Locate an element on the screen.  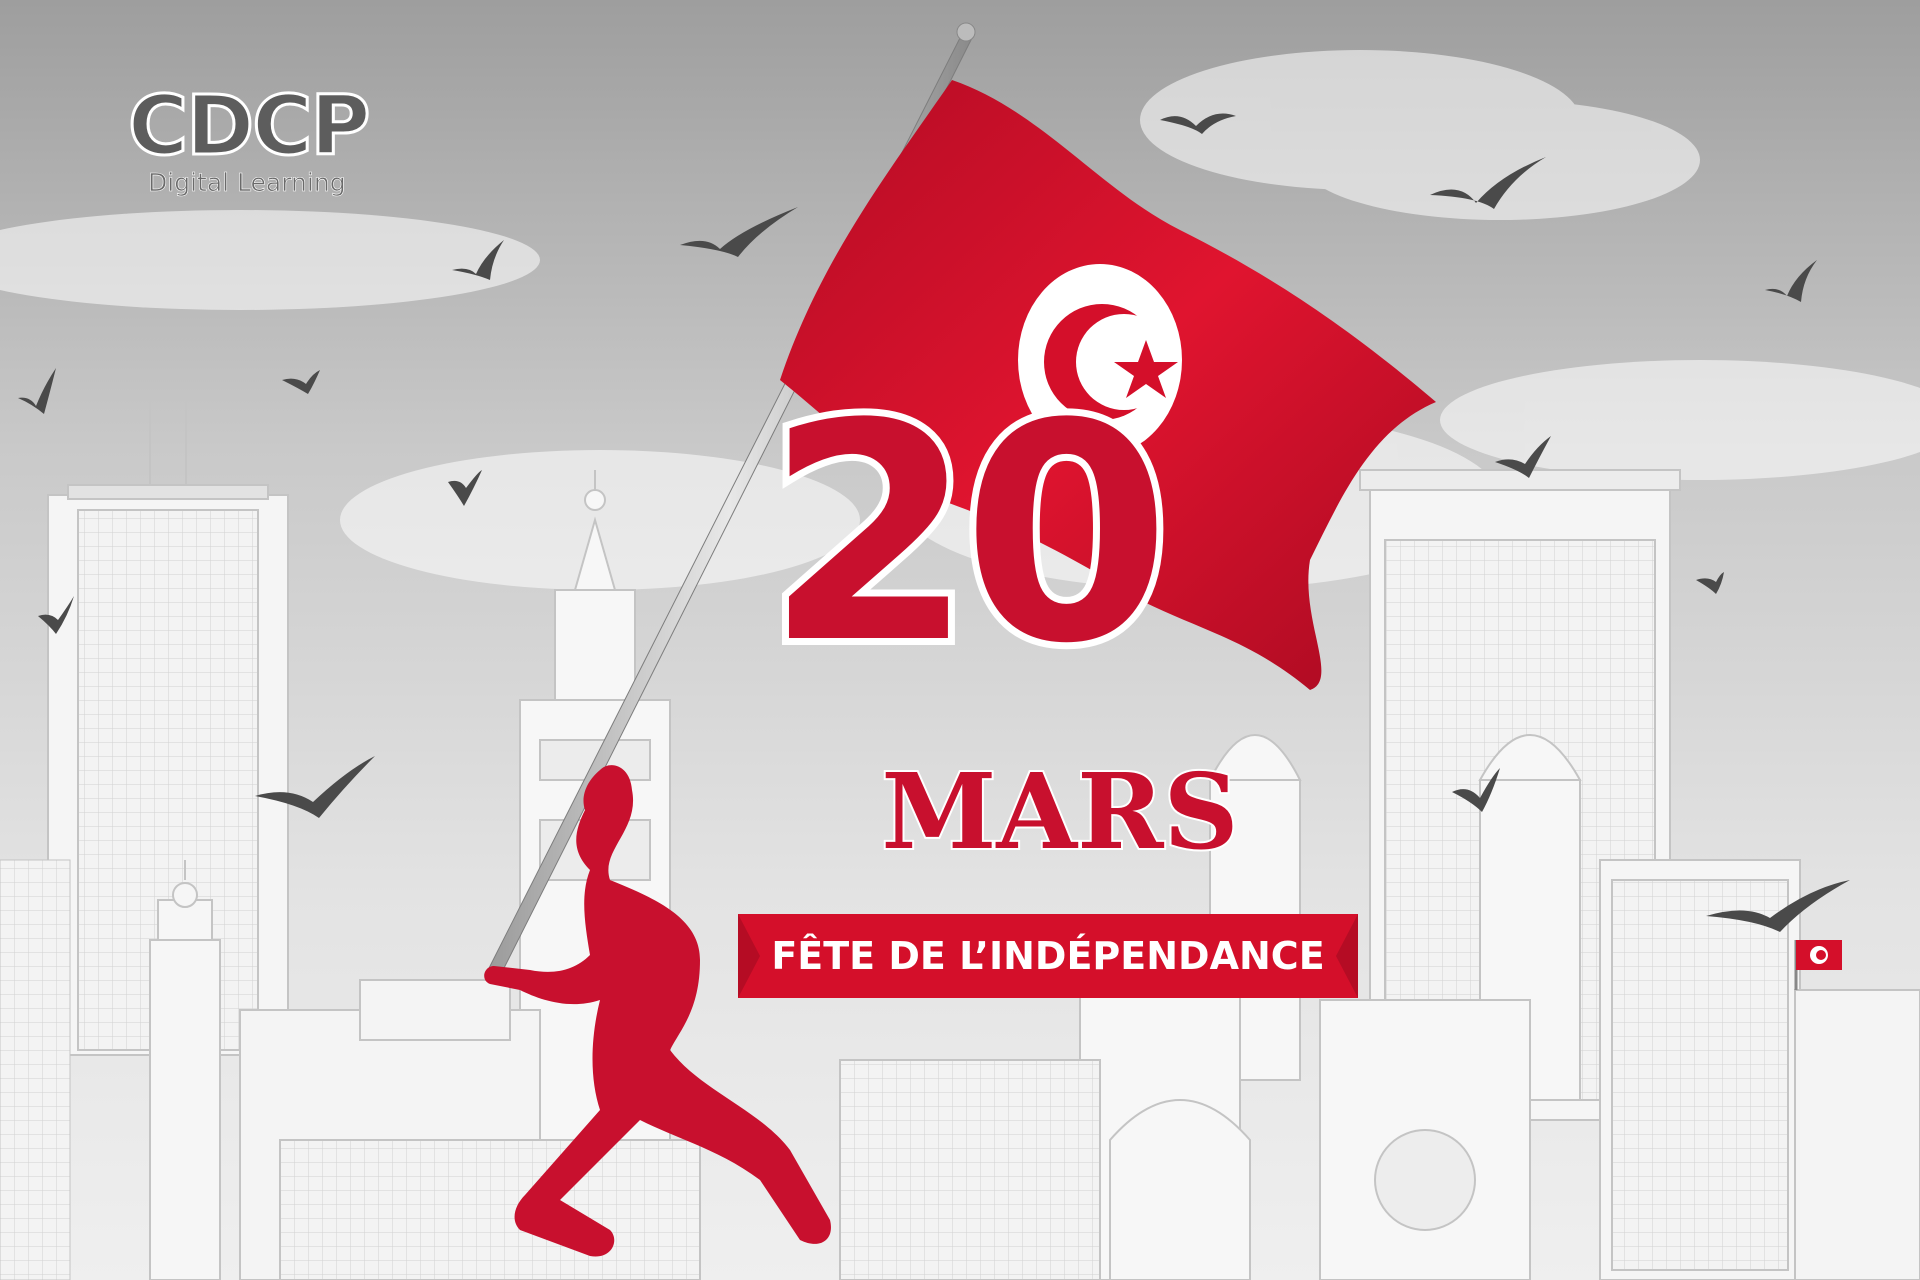
left-minaret is located at coordinates (185, 1070).